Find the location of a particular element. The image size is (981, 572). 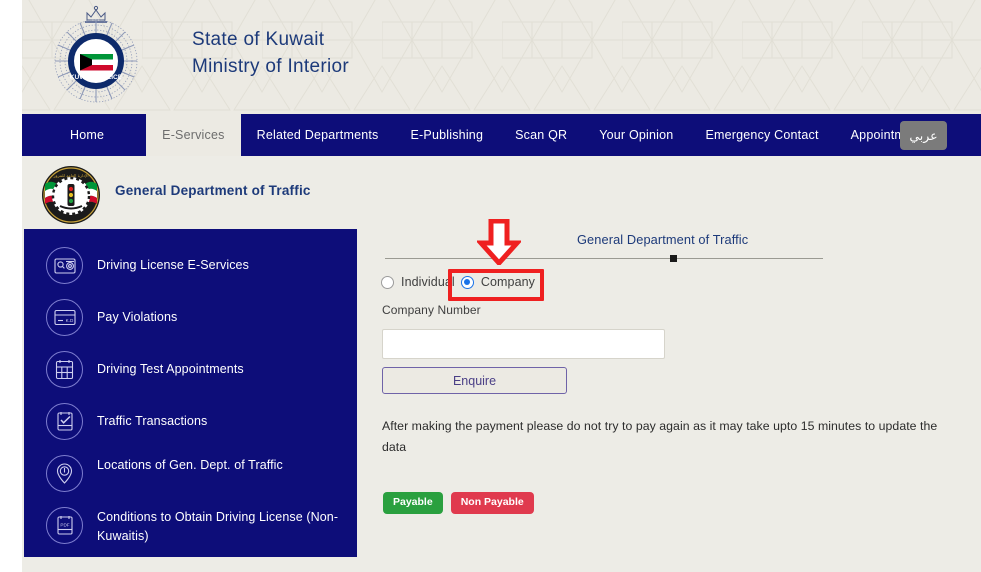

svg-text: وزارة الداخلية is located at coordinates (96, 48).